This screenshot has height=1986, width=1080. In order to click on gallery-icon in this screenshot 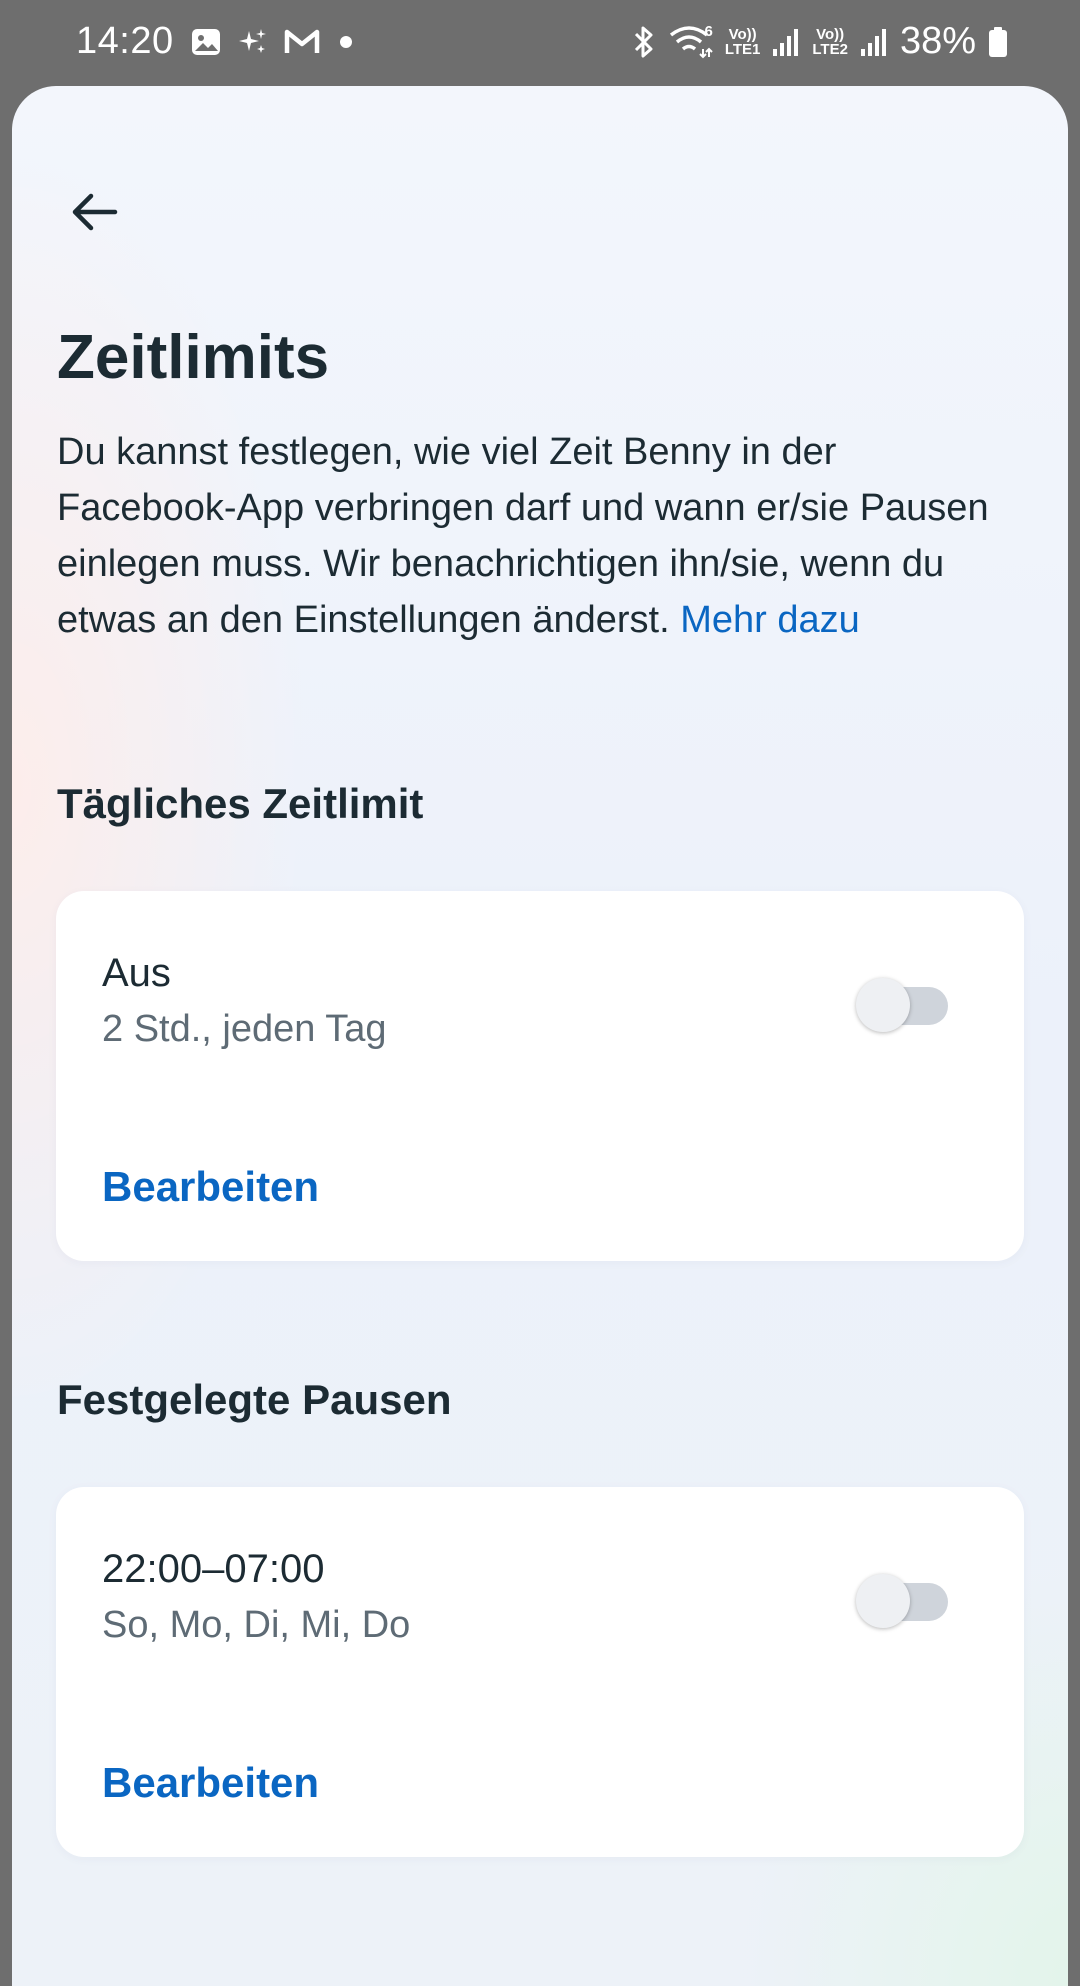, I will do `click(206, 42)`.